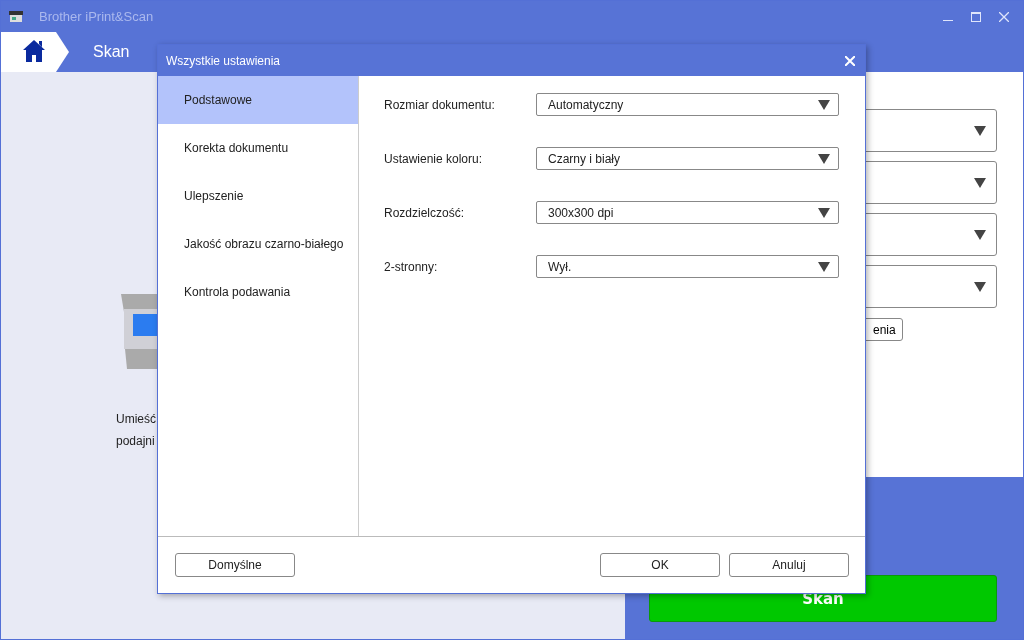  What do you see at coordinates (36, 52) in the screenshot?
I see `home-tab` at bounding box center [36, 52].